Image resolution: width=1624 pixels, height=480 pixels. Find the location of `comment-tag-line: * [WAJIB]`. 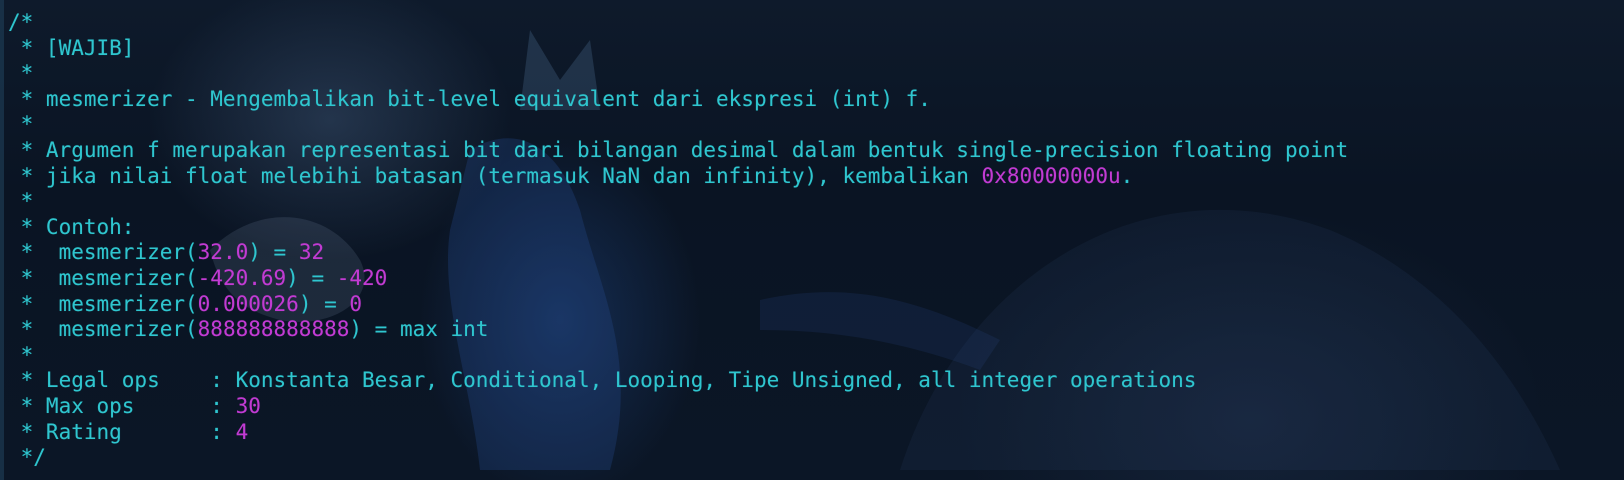

comment-tag-line: * [WAJIB] is located at coordinates (71, 47).